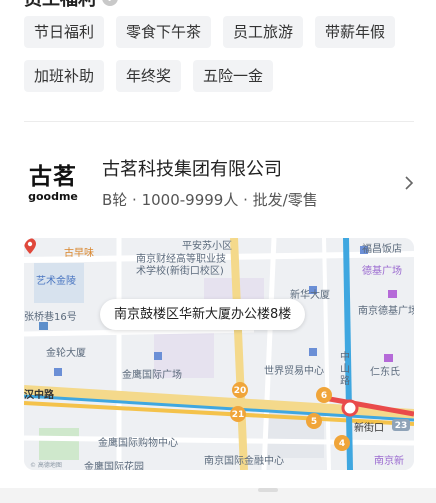 This screenshot has height=503, width=436. Describe the element at coordinates (110, 3) in the screenshot. I see `help-icon: ?` at that location.